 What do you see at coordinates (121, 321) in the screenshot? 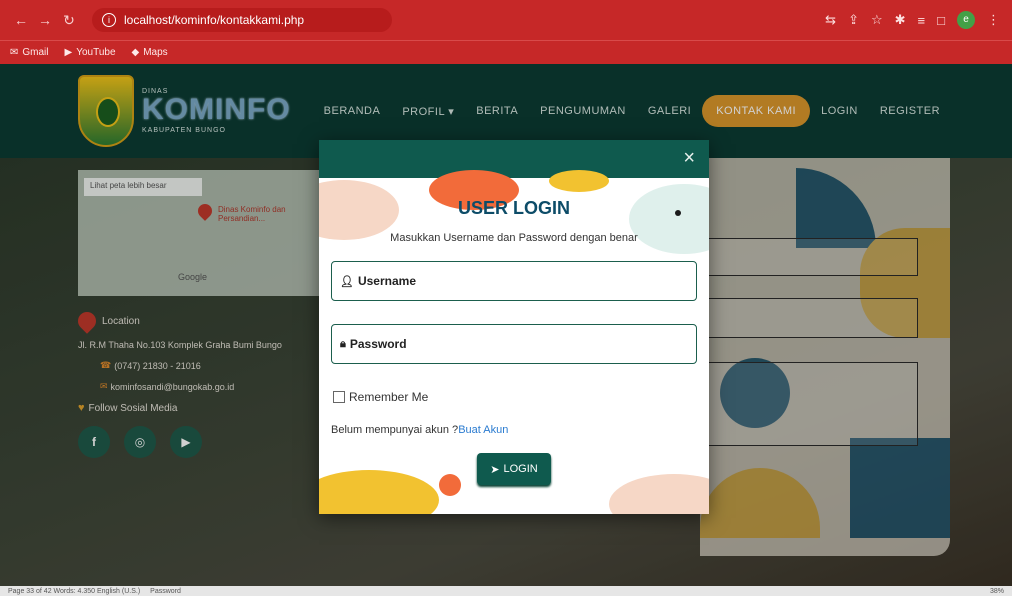
I see `location-label: Location` at bounding box center [121, 321].